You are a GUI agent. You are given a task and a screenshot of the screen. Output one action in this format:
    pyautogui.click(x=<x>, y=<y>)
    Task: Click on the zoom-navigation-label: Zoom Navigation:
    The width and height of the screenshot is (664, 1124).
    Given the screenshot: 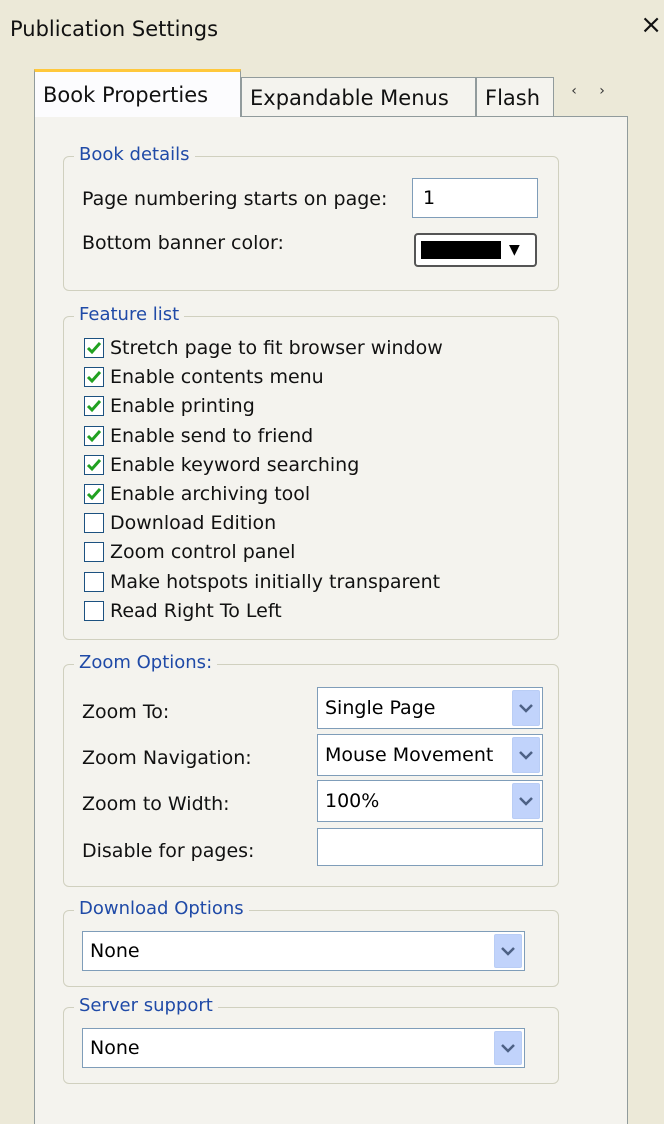 What is the action you would take?
    pyautogui.click(x=167, y=758)
    